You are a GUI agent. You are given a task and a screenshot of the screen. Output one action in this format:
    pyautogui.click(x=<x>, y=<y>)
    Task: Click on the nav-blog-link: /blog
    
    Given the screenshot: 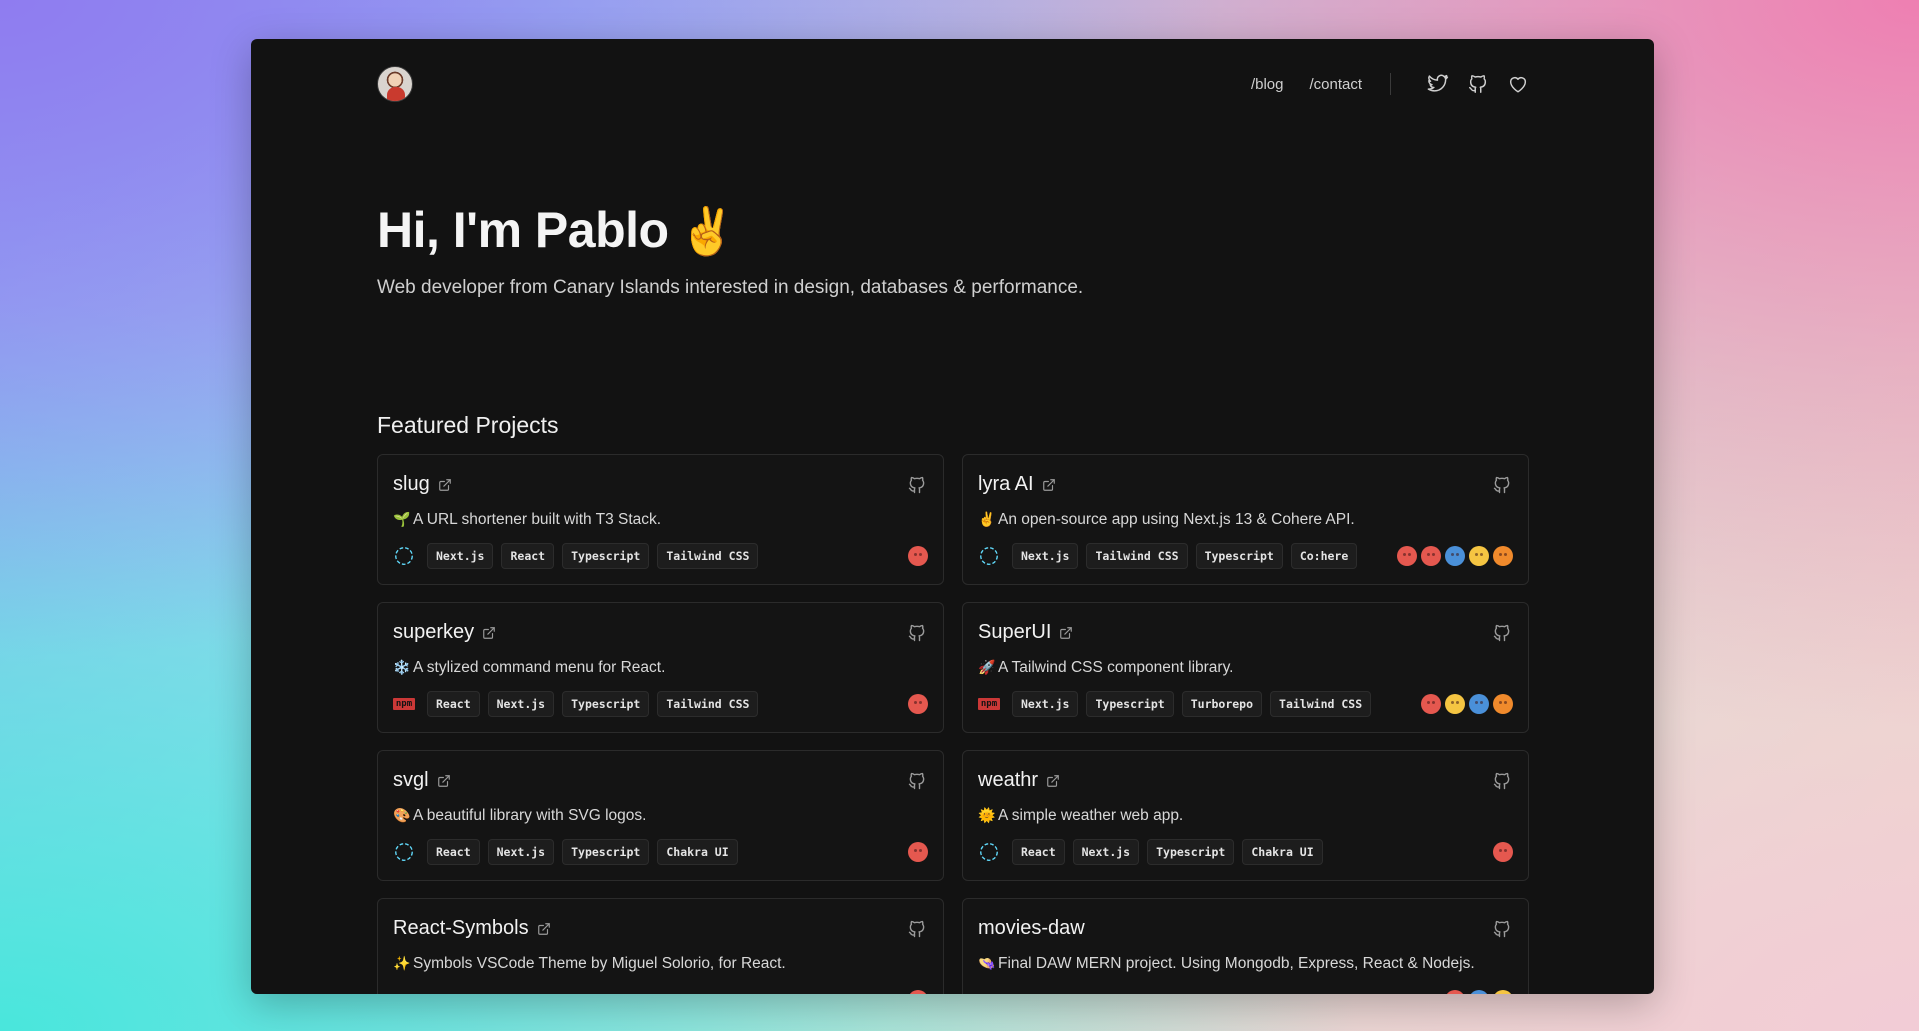 What is the action you would take?
    pyautogui.click(x=1267, y=84)
    